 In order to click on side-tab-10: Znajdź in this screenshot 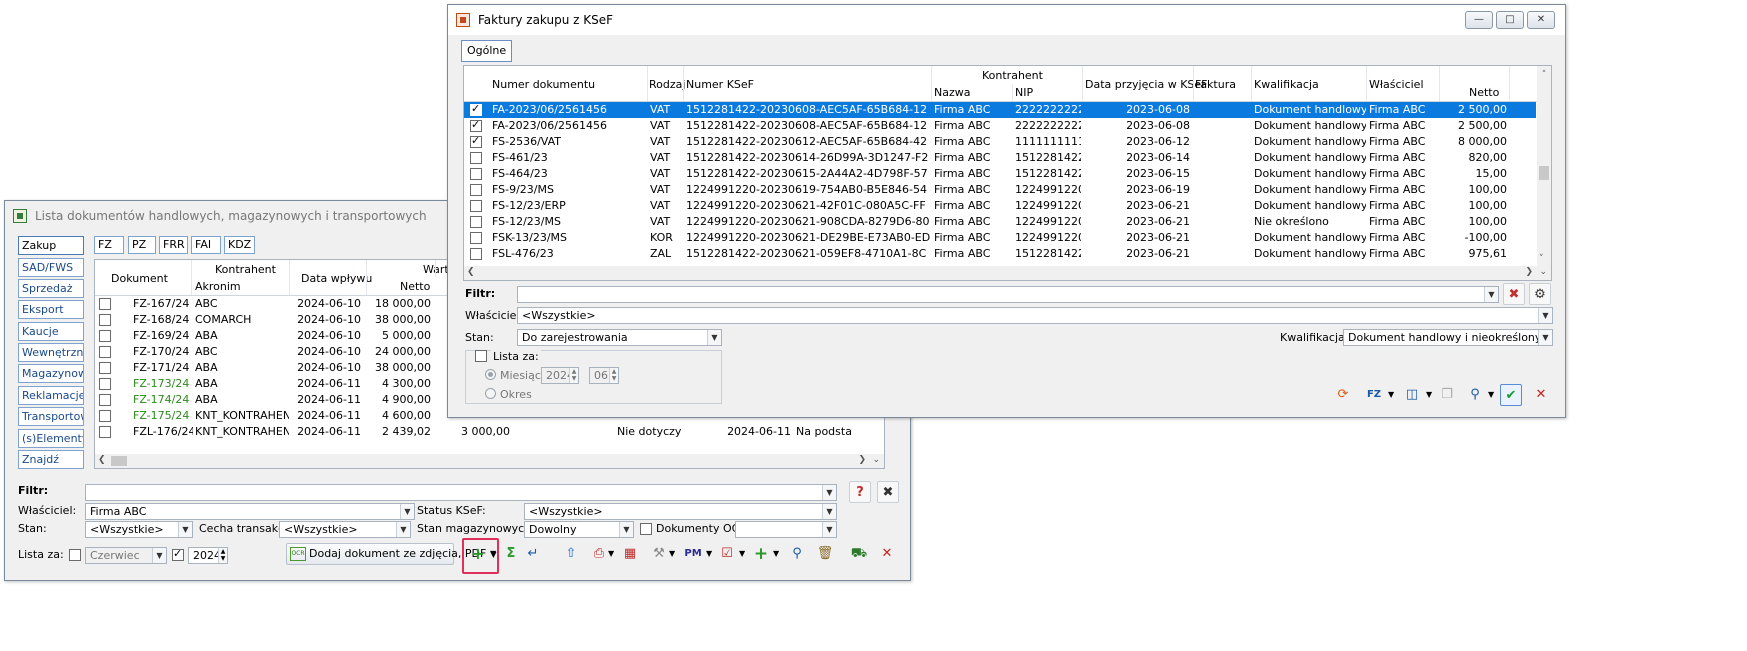, I will do `click(51, 459)`.